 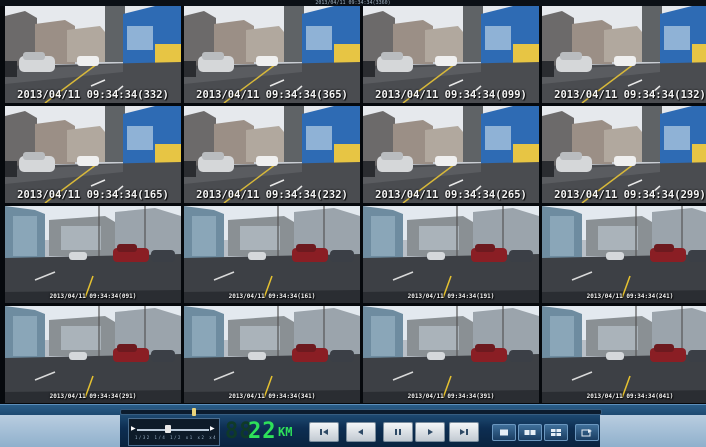 What do you see at coordinates (630, 95) in the screenshot?
I see `tile-timestamp: 2013/04/11 09:34:34(132)` at bounding box center [630, 95].